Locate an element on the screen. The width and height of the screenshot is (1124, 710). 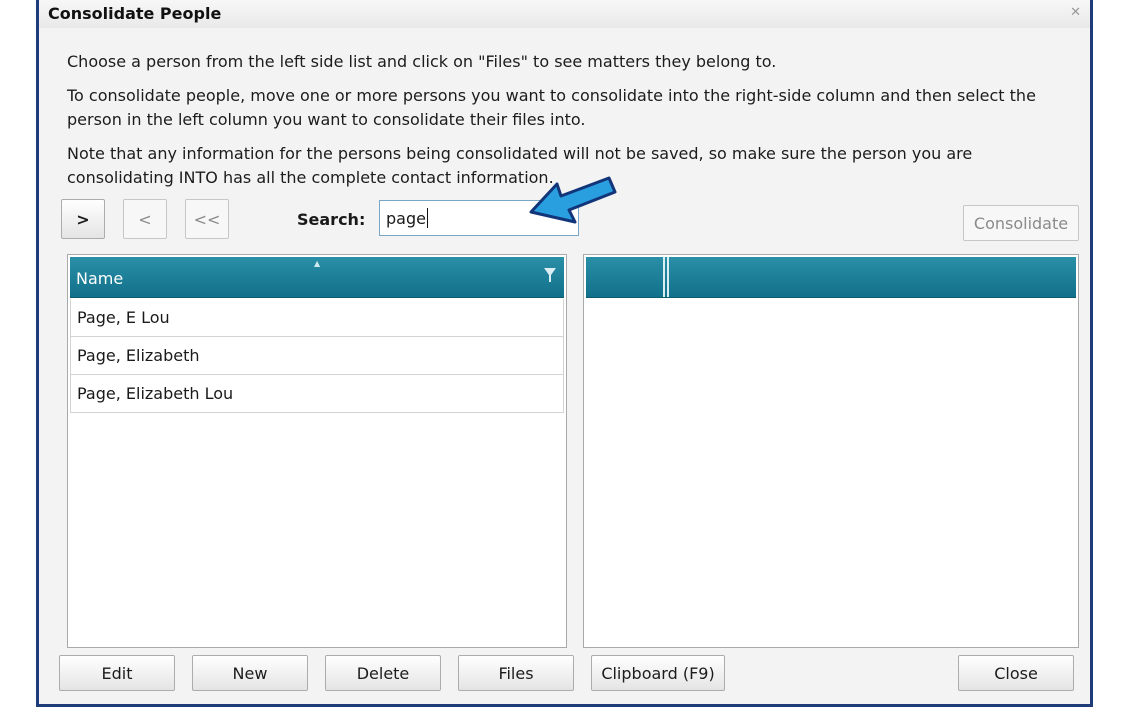
sort-ascending-icon: ▲ is located at coordinates (317, 263).